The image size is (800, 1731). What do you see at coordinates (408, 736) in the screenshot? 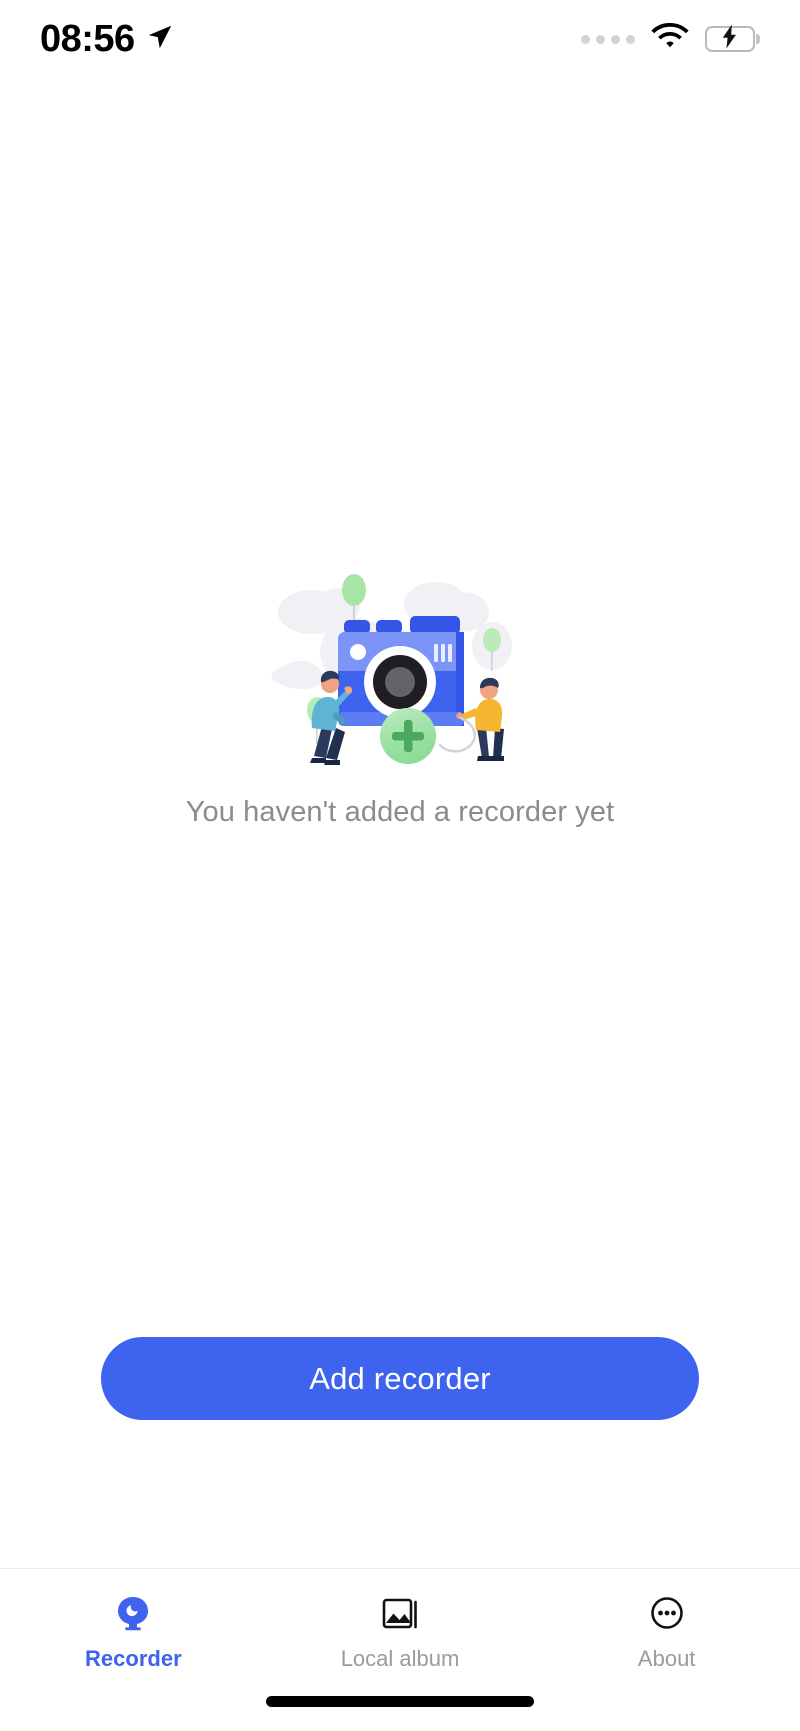
I see `add-badge` at bounding box center [408, 736].